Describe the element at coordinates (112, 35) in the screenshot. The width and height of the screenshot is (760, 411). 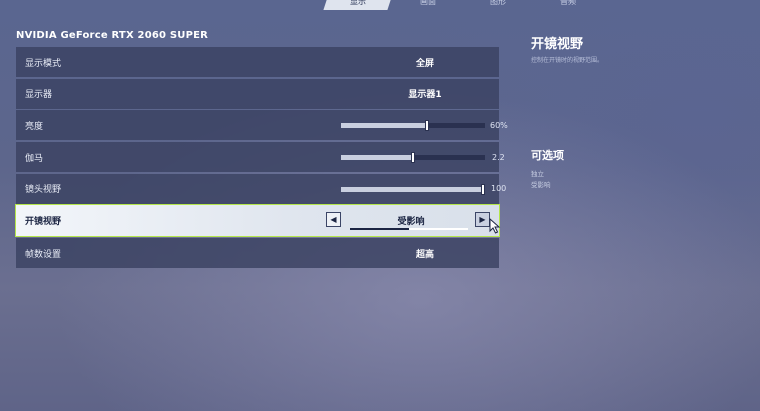
I see `gpu-title: NVIDIA GeForce RTX 2060 SUPER` at that location.